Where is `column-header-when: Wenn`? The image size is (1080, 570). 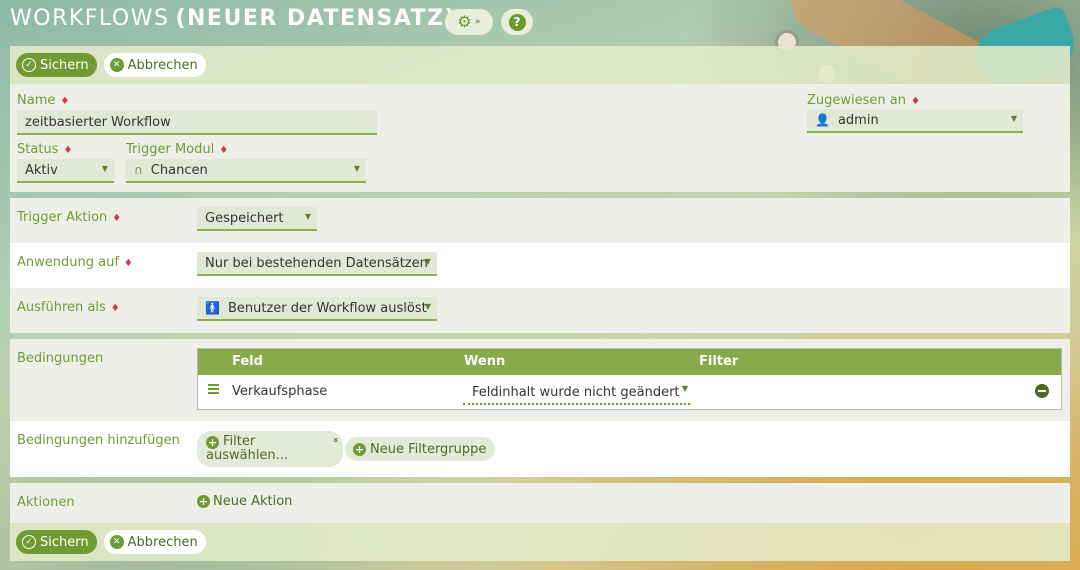 column-header-when: Wenn is located at coordinates (485, 361).